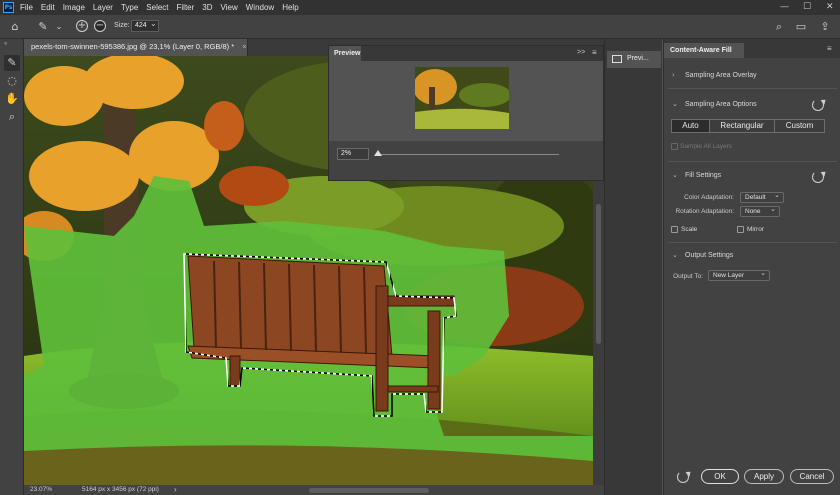  Describe the element at coordinates (12, 81) in the screenshot. I see `lasso-tool-icon: ◌` at that location.